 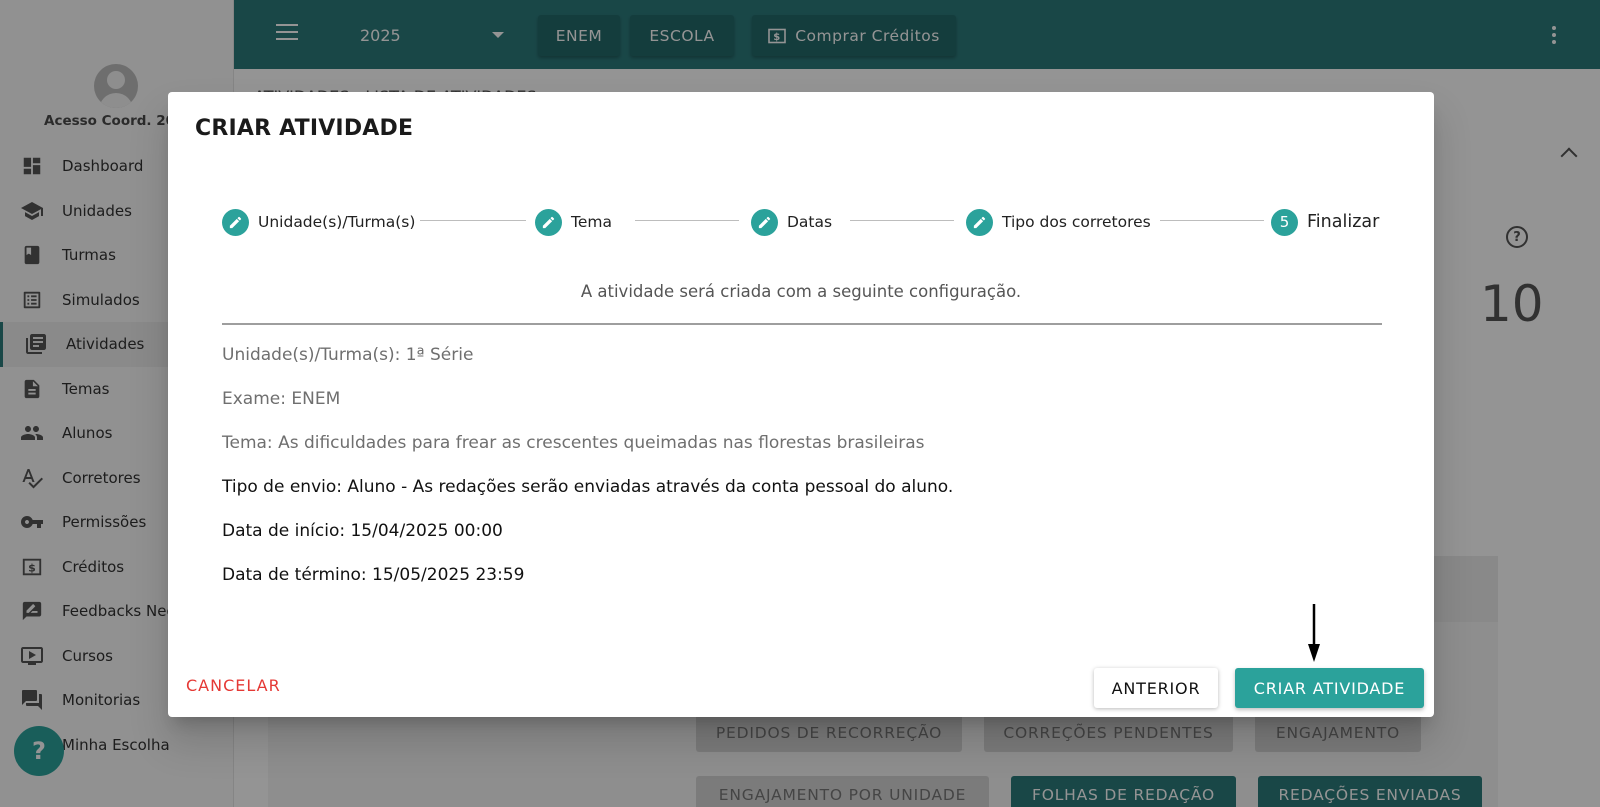 I want to click on divider, so click(x=802, y=324).